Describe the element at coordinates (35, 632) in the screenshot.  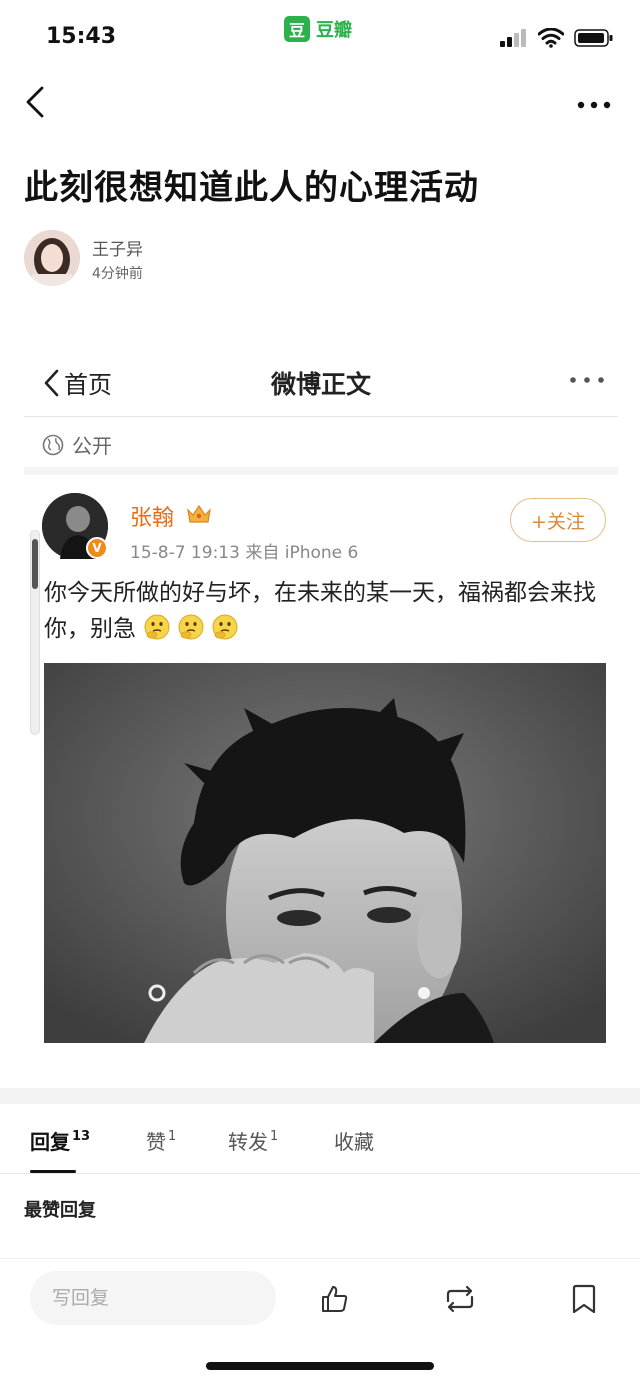
I see `scroll-indicator` at that location.